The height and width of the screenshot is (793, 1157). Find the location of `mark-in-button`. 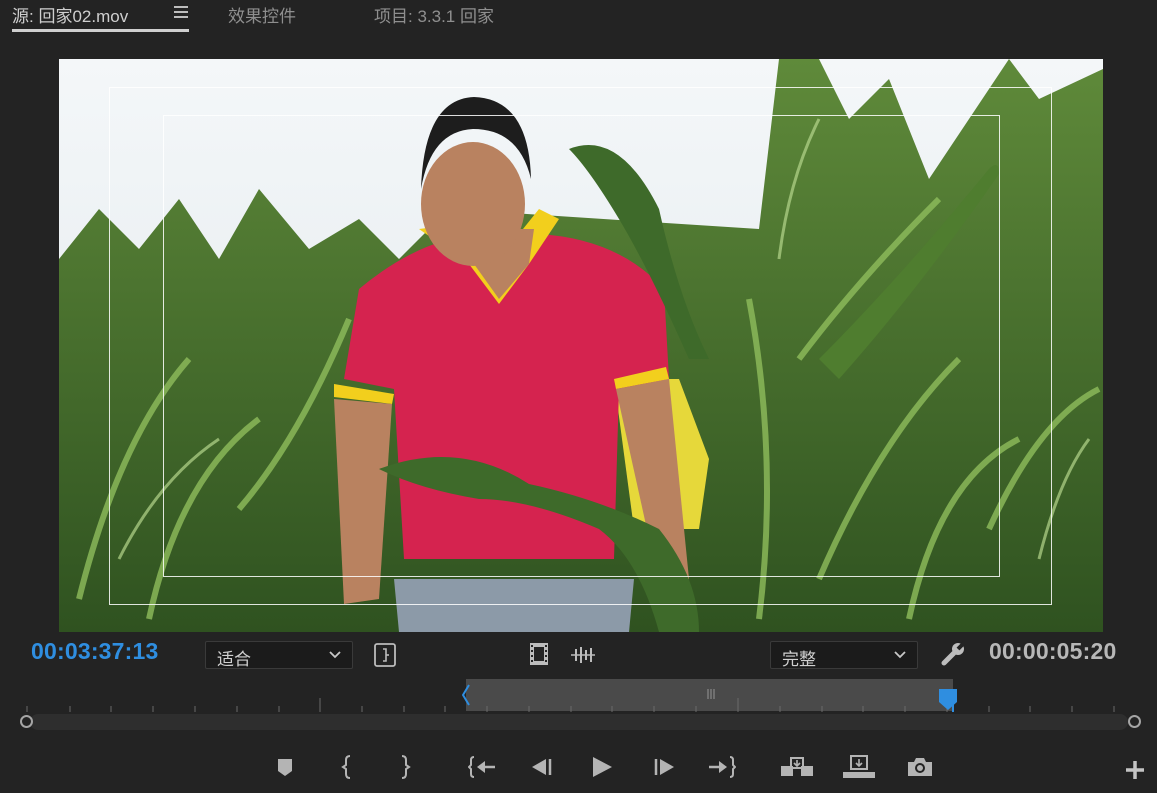

mark-in-button is located at coordinates (348, 767).